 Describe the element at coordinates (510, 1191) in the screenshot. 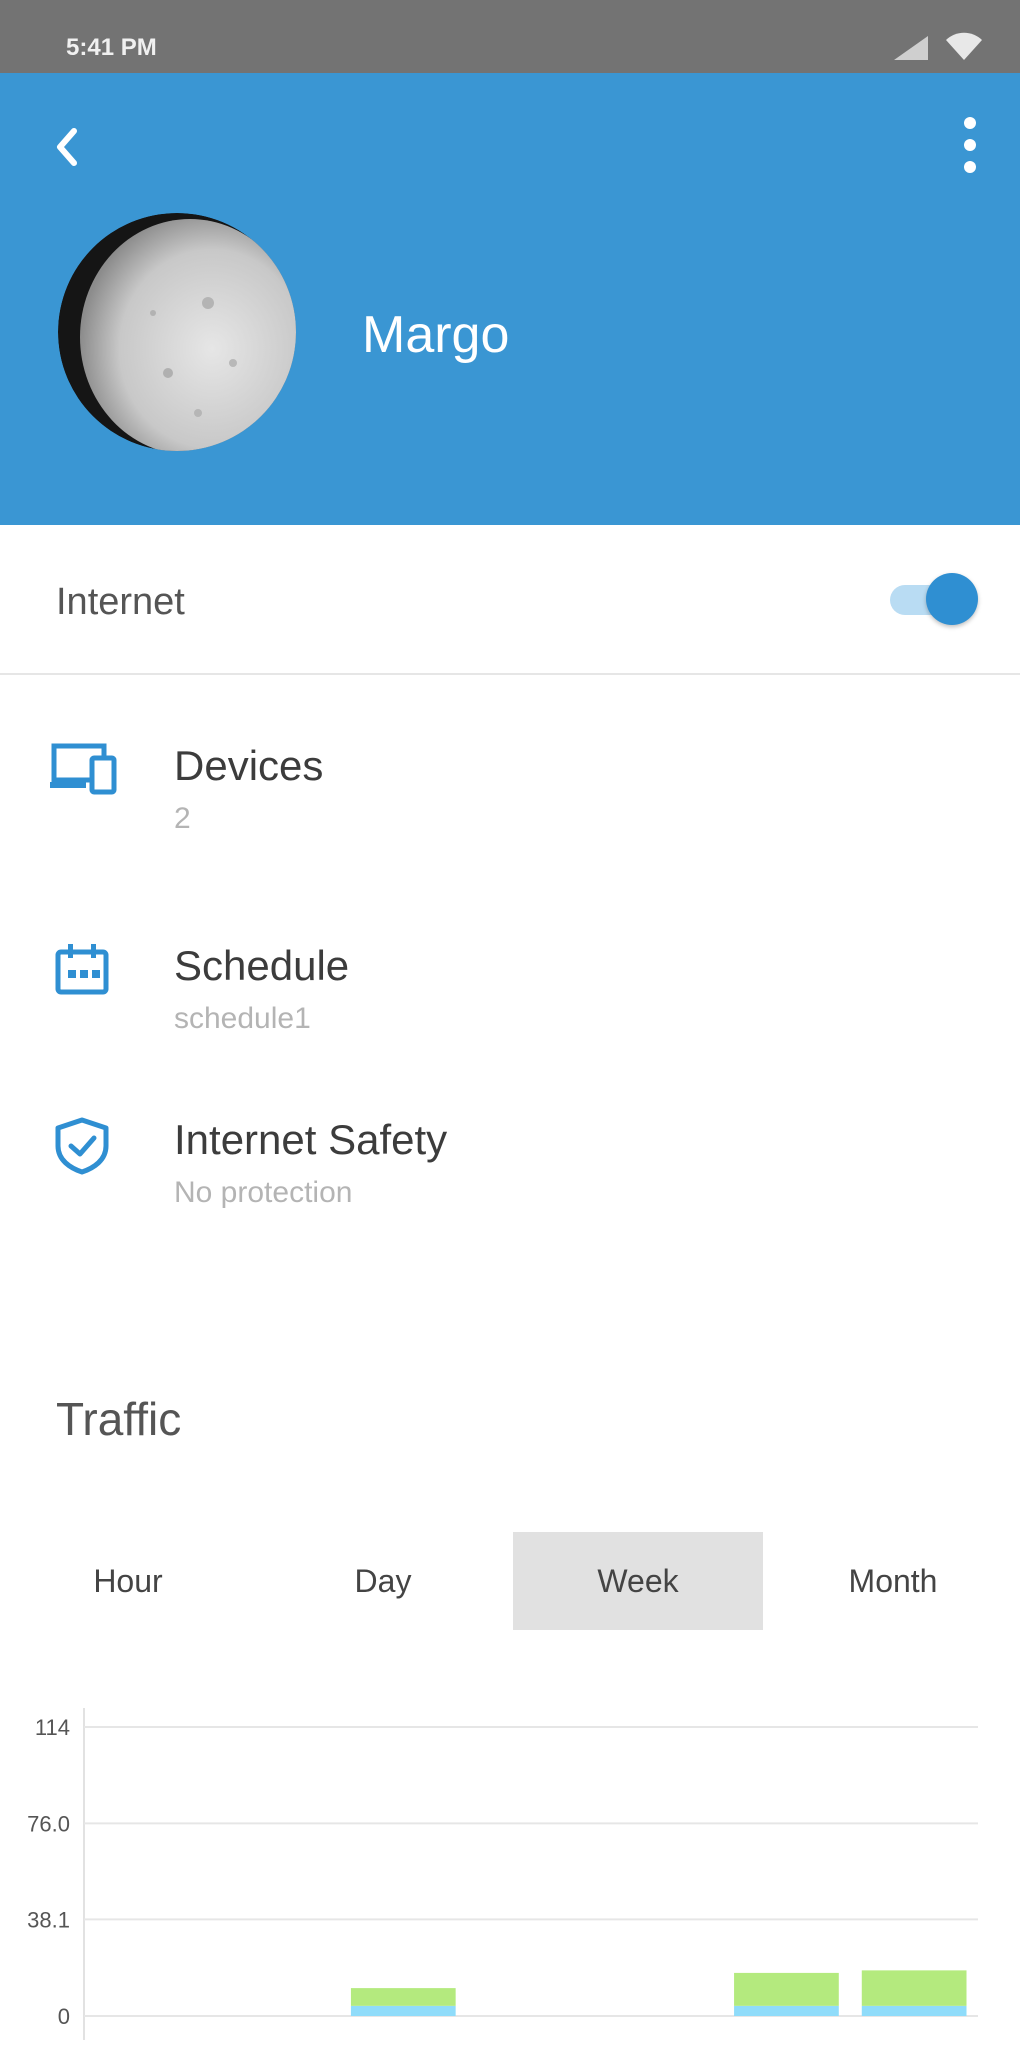

I see `internet-safety-item: Internet Safety No protection` at that location.